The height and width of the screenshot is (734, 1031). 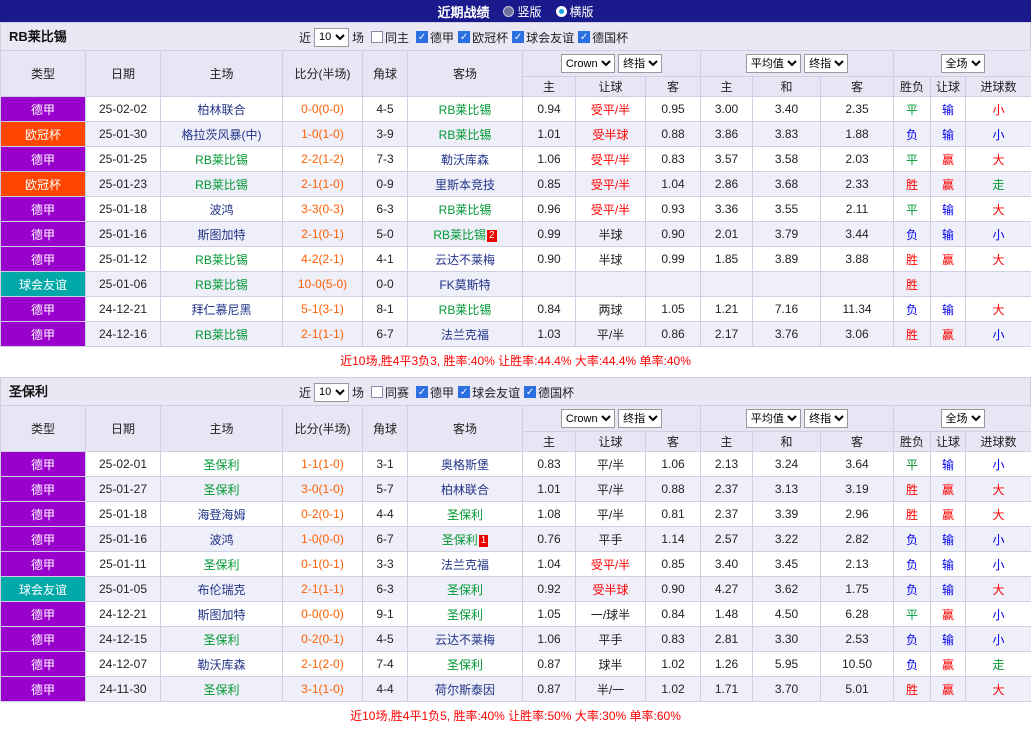 What do you see at coordinates (390, 392) in the screenshot?
I see `same-venue-filter: 同赛` at bounding box center [390, 392].